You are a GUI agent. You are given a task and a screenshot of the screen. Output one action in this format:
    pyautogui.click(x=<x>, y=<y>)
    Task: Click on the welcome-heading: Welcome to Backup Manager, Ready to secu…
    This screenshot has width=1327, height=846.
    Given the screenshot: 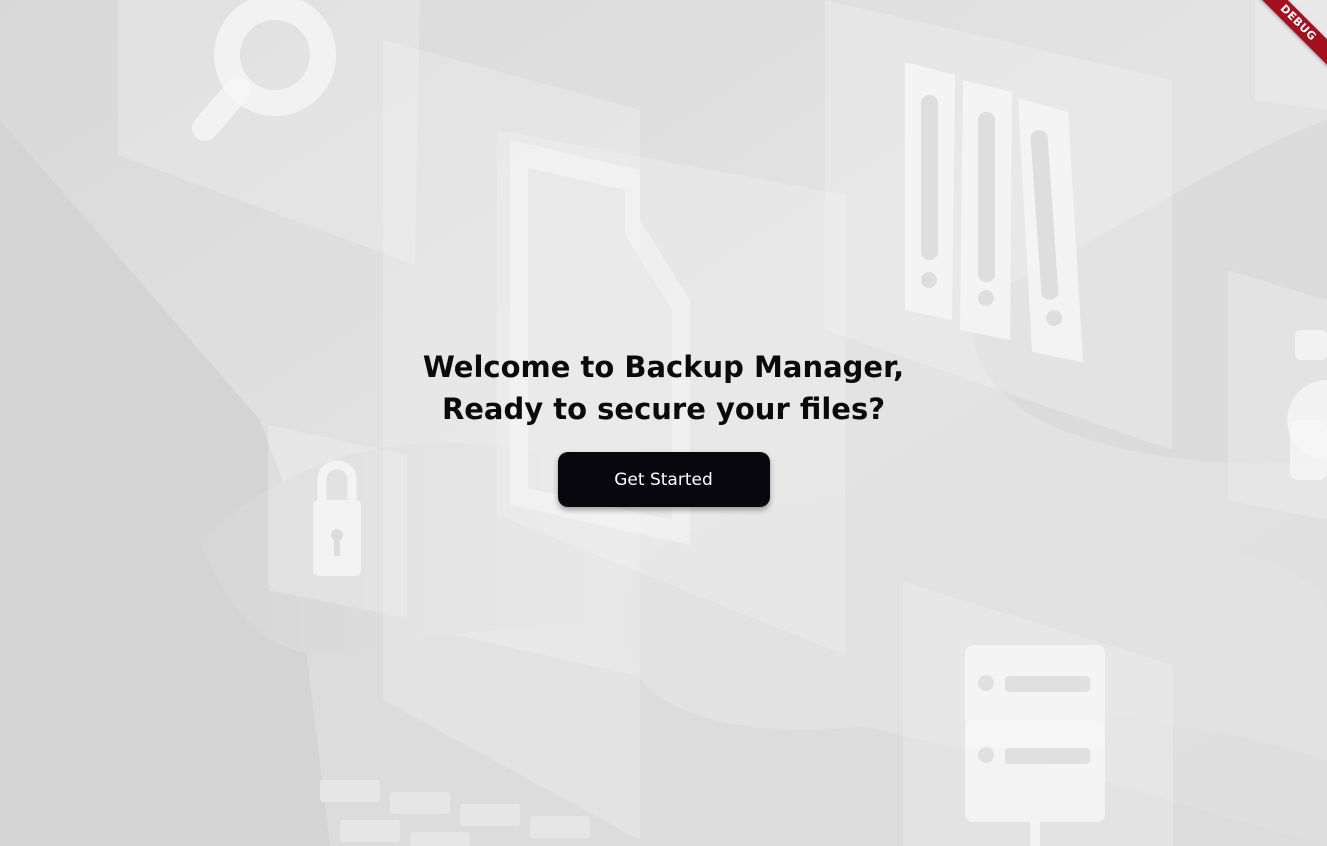 What is the action you would take?
    pyautogui.click(x=663, y=388)
    